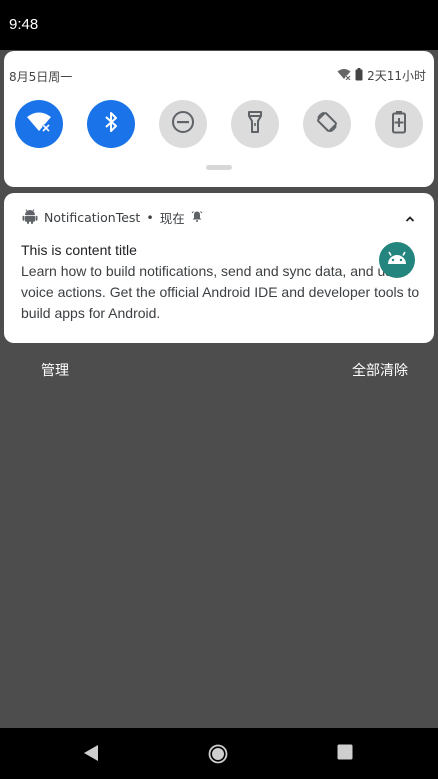 The height and width of the screenshot is (779, 438). I want to click on battery-remaining-text: 2天11小时, so click(396, 76).